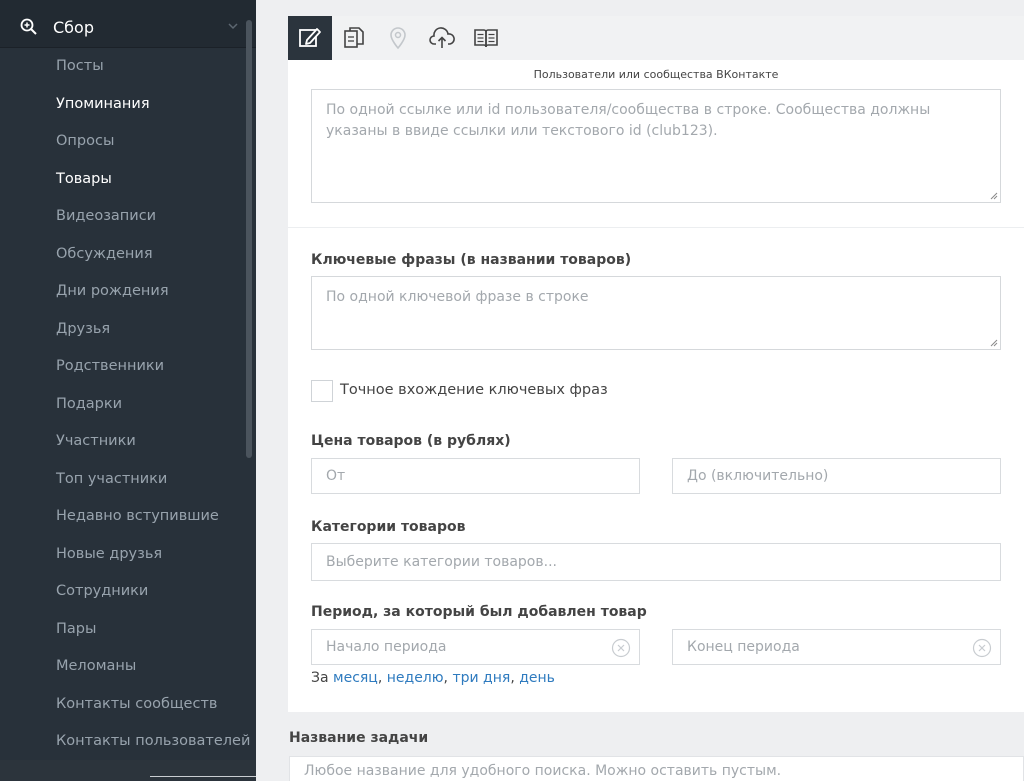 This screenshot has width=1024, height=781. Describe the element at coordinates (128, 24) in the screenshot. I see `sidebar-section-header: Сбор` at that location.